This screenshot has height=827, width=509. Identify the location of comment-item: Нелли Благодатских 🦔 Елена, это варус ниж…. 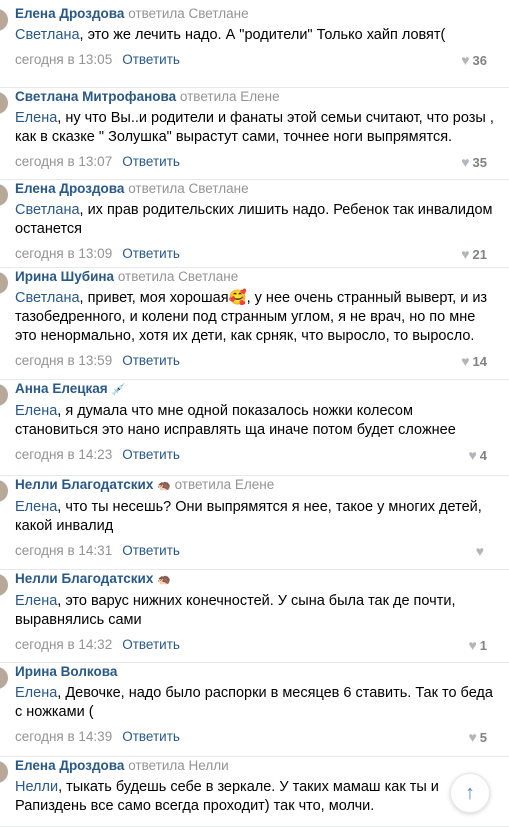
(254, 616).